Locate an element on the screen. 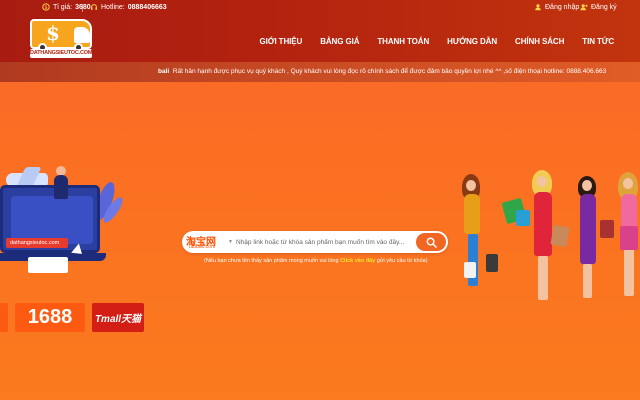 This screenshot has height=400, width=640. user-plus-icon is located at coordinates (584, 7).